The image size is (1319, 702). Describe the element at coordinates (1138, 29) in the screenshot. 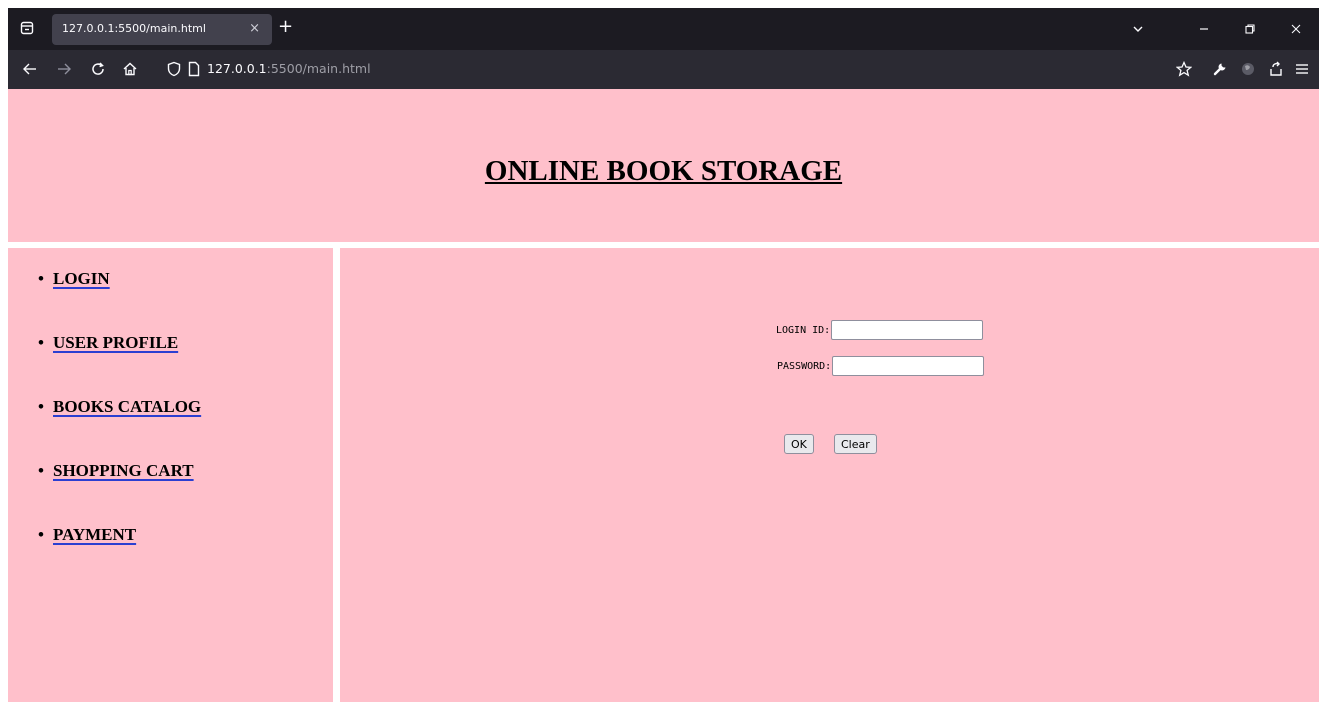

I see `chevron-down-icon` at that location.